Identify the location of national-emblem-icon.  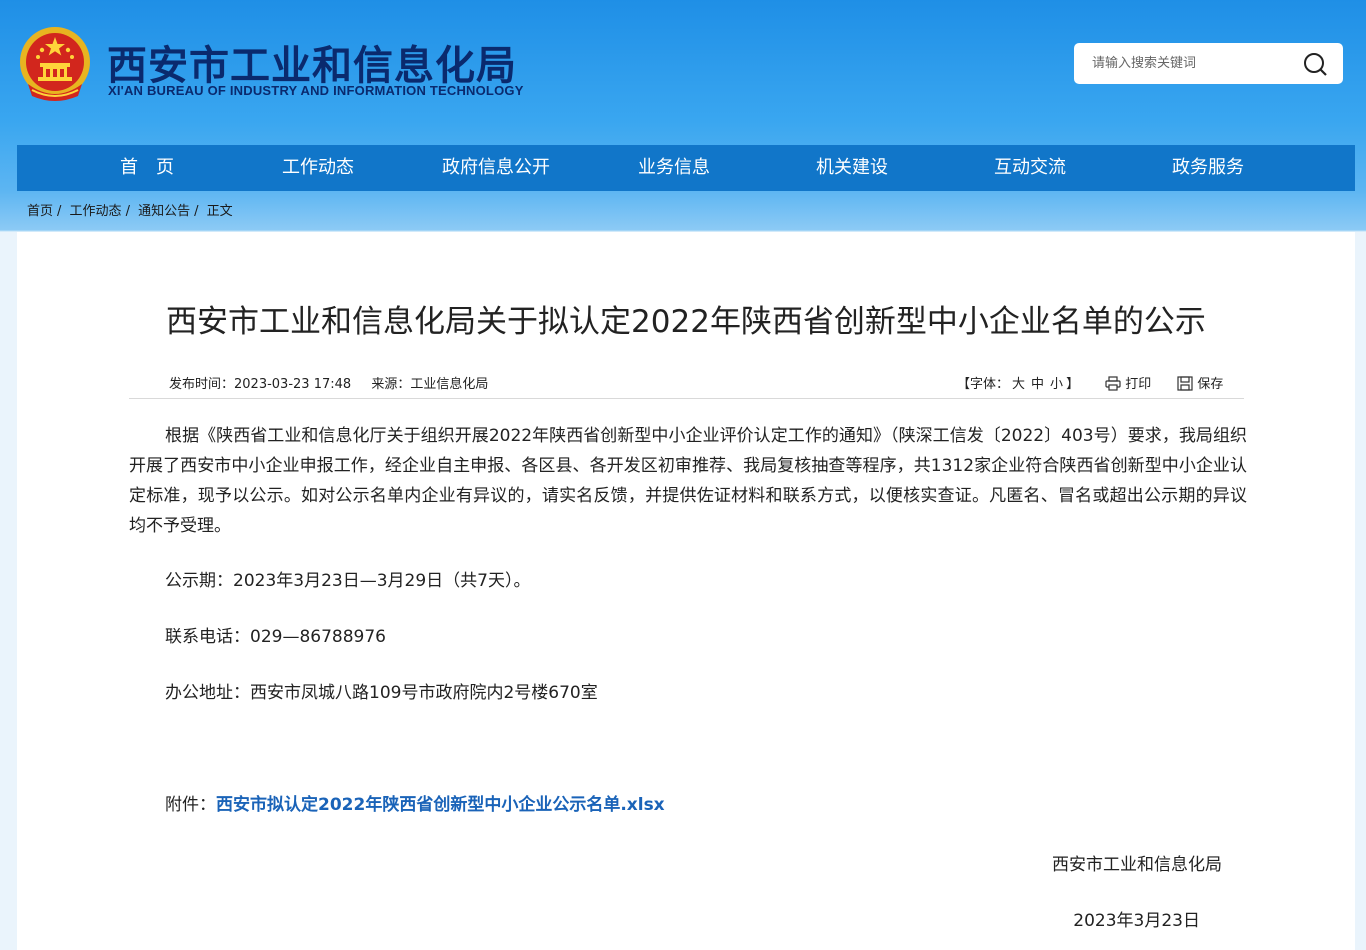
(55, 64).